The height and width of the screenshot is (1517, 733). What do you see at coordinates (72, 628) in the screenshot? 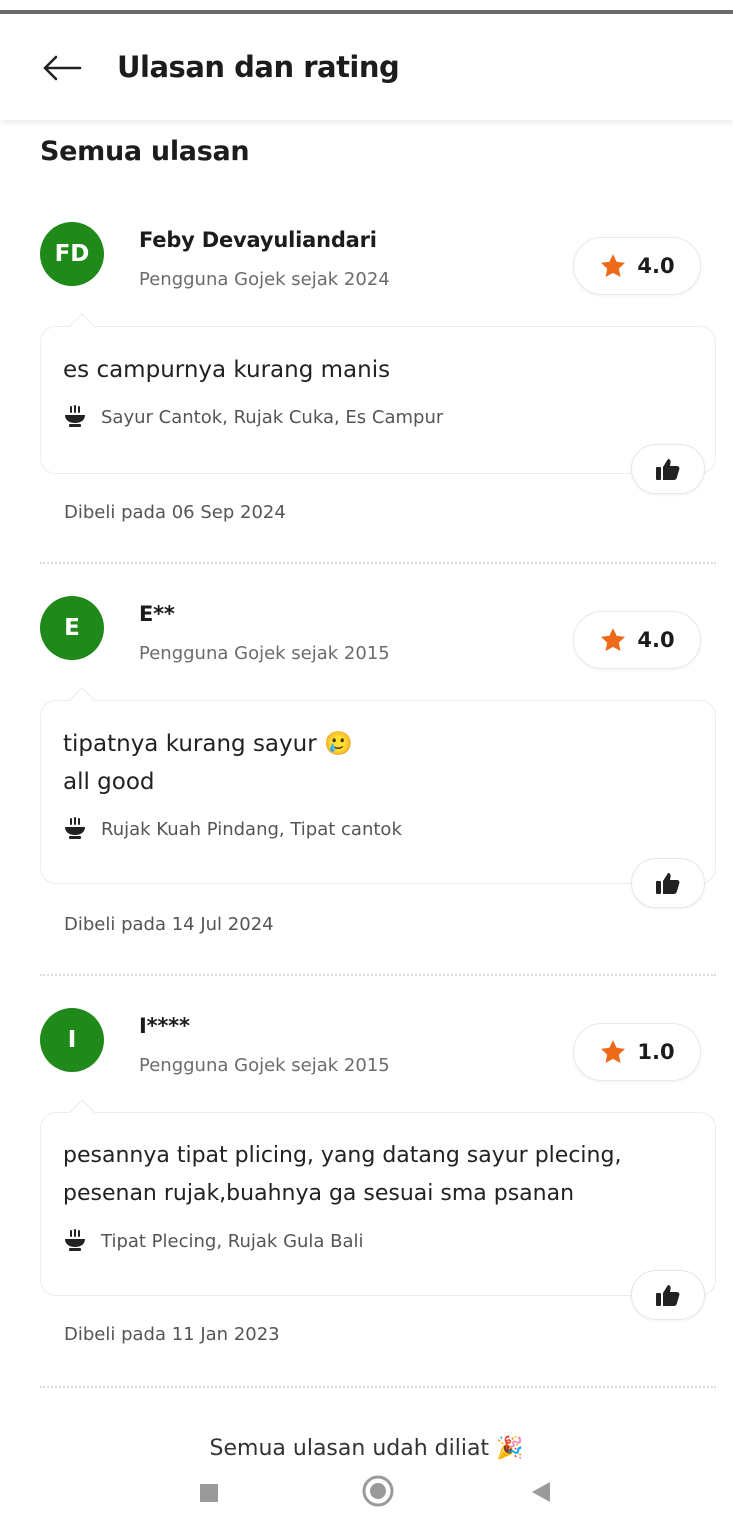
I see `avatar: E` at bounding box center [72, 628].